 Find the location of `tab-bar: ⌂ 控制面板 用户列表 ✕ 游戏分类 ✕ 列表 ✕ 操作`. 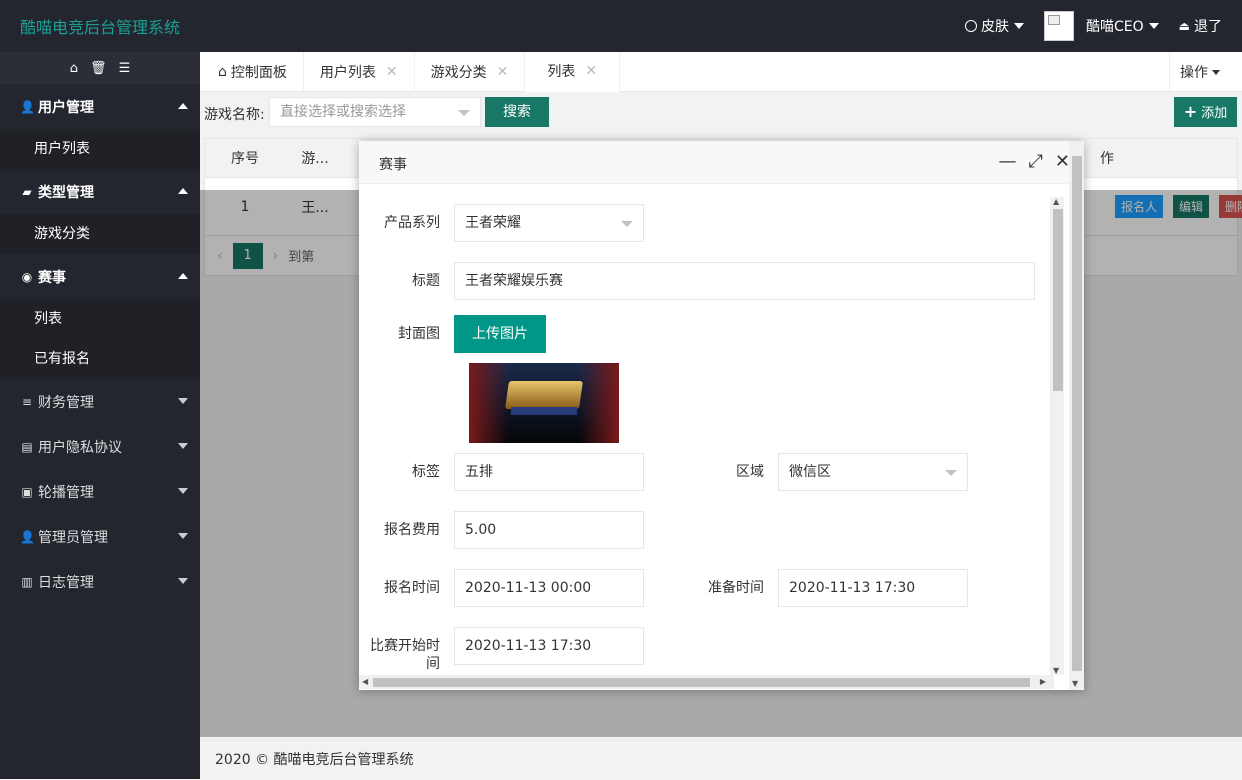

tab-bar: ⌂ 控制面板 用户列表 ✕ 游戏分类 ✕ 列表 ✕ 操作 is located at coordinates (721, 72).